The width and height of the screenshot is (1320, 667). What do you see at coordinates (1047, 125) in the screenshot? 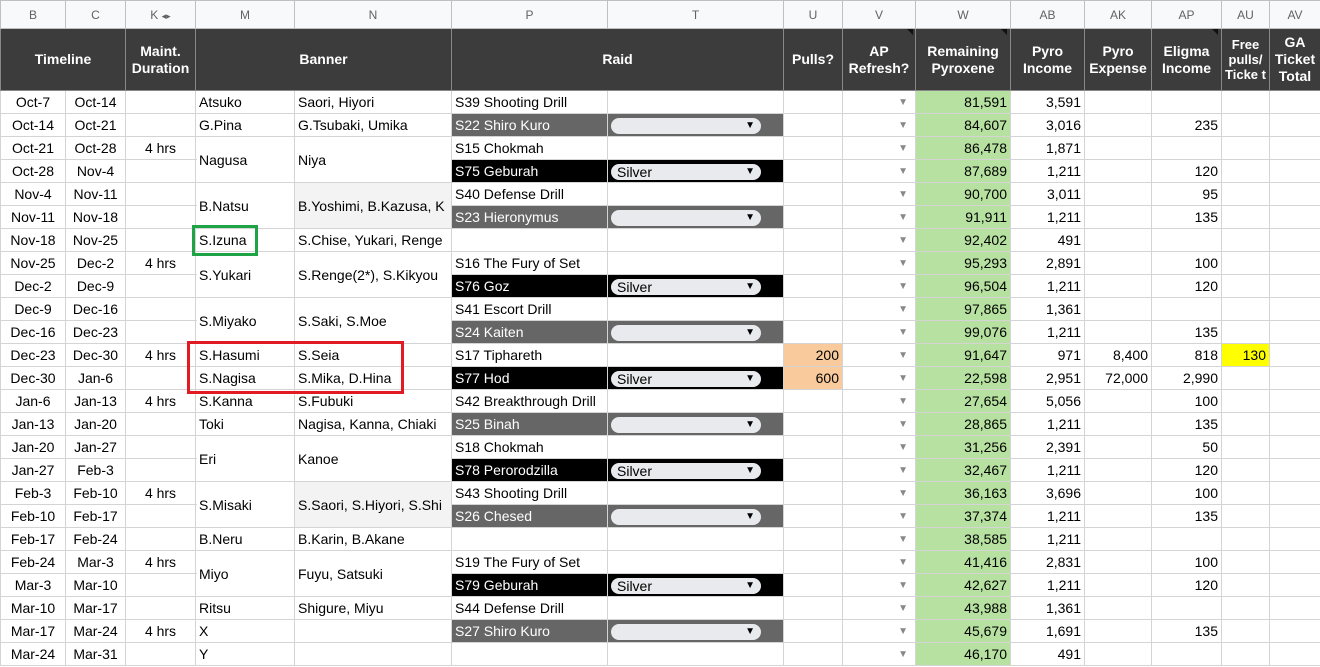
I see `pyro-income: 3,016` at bounding box center [1047, 125].